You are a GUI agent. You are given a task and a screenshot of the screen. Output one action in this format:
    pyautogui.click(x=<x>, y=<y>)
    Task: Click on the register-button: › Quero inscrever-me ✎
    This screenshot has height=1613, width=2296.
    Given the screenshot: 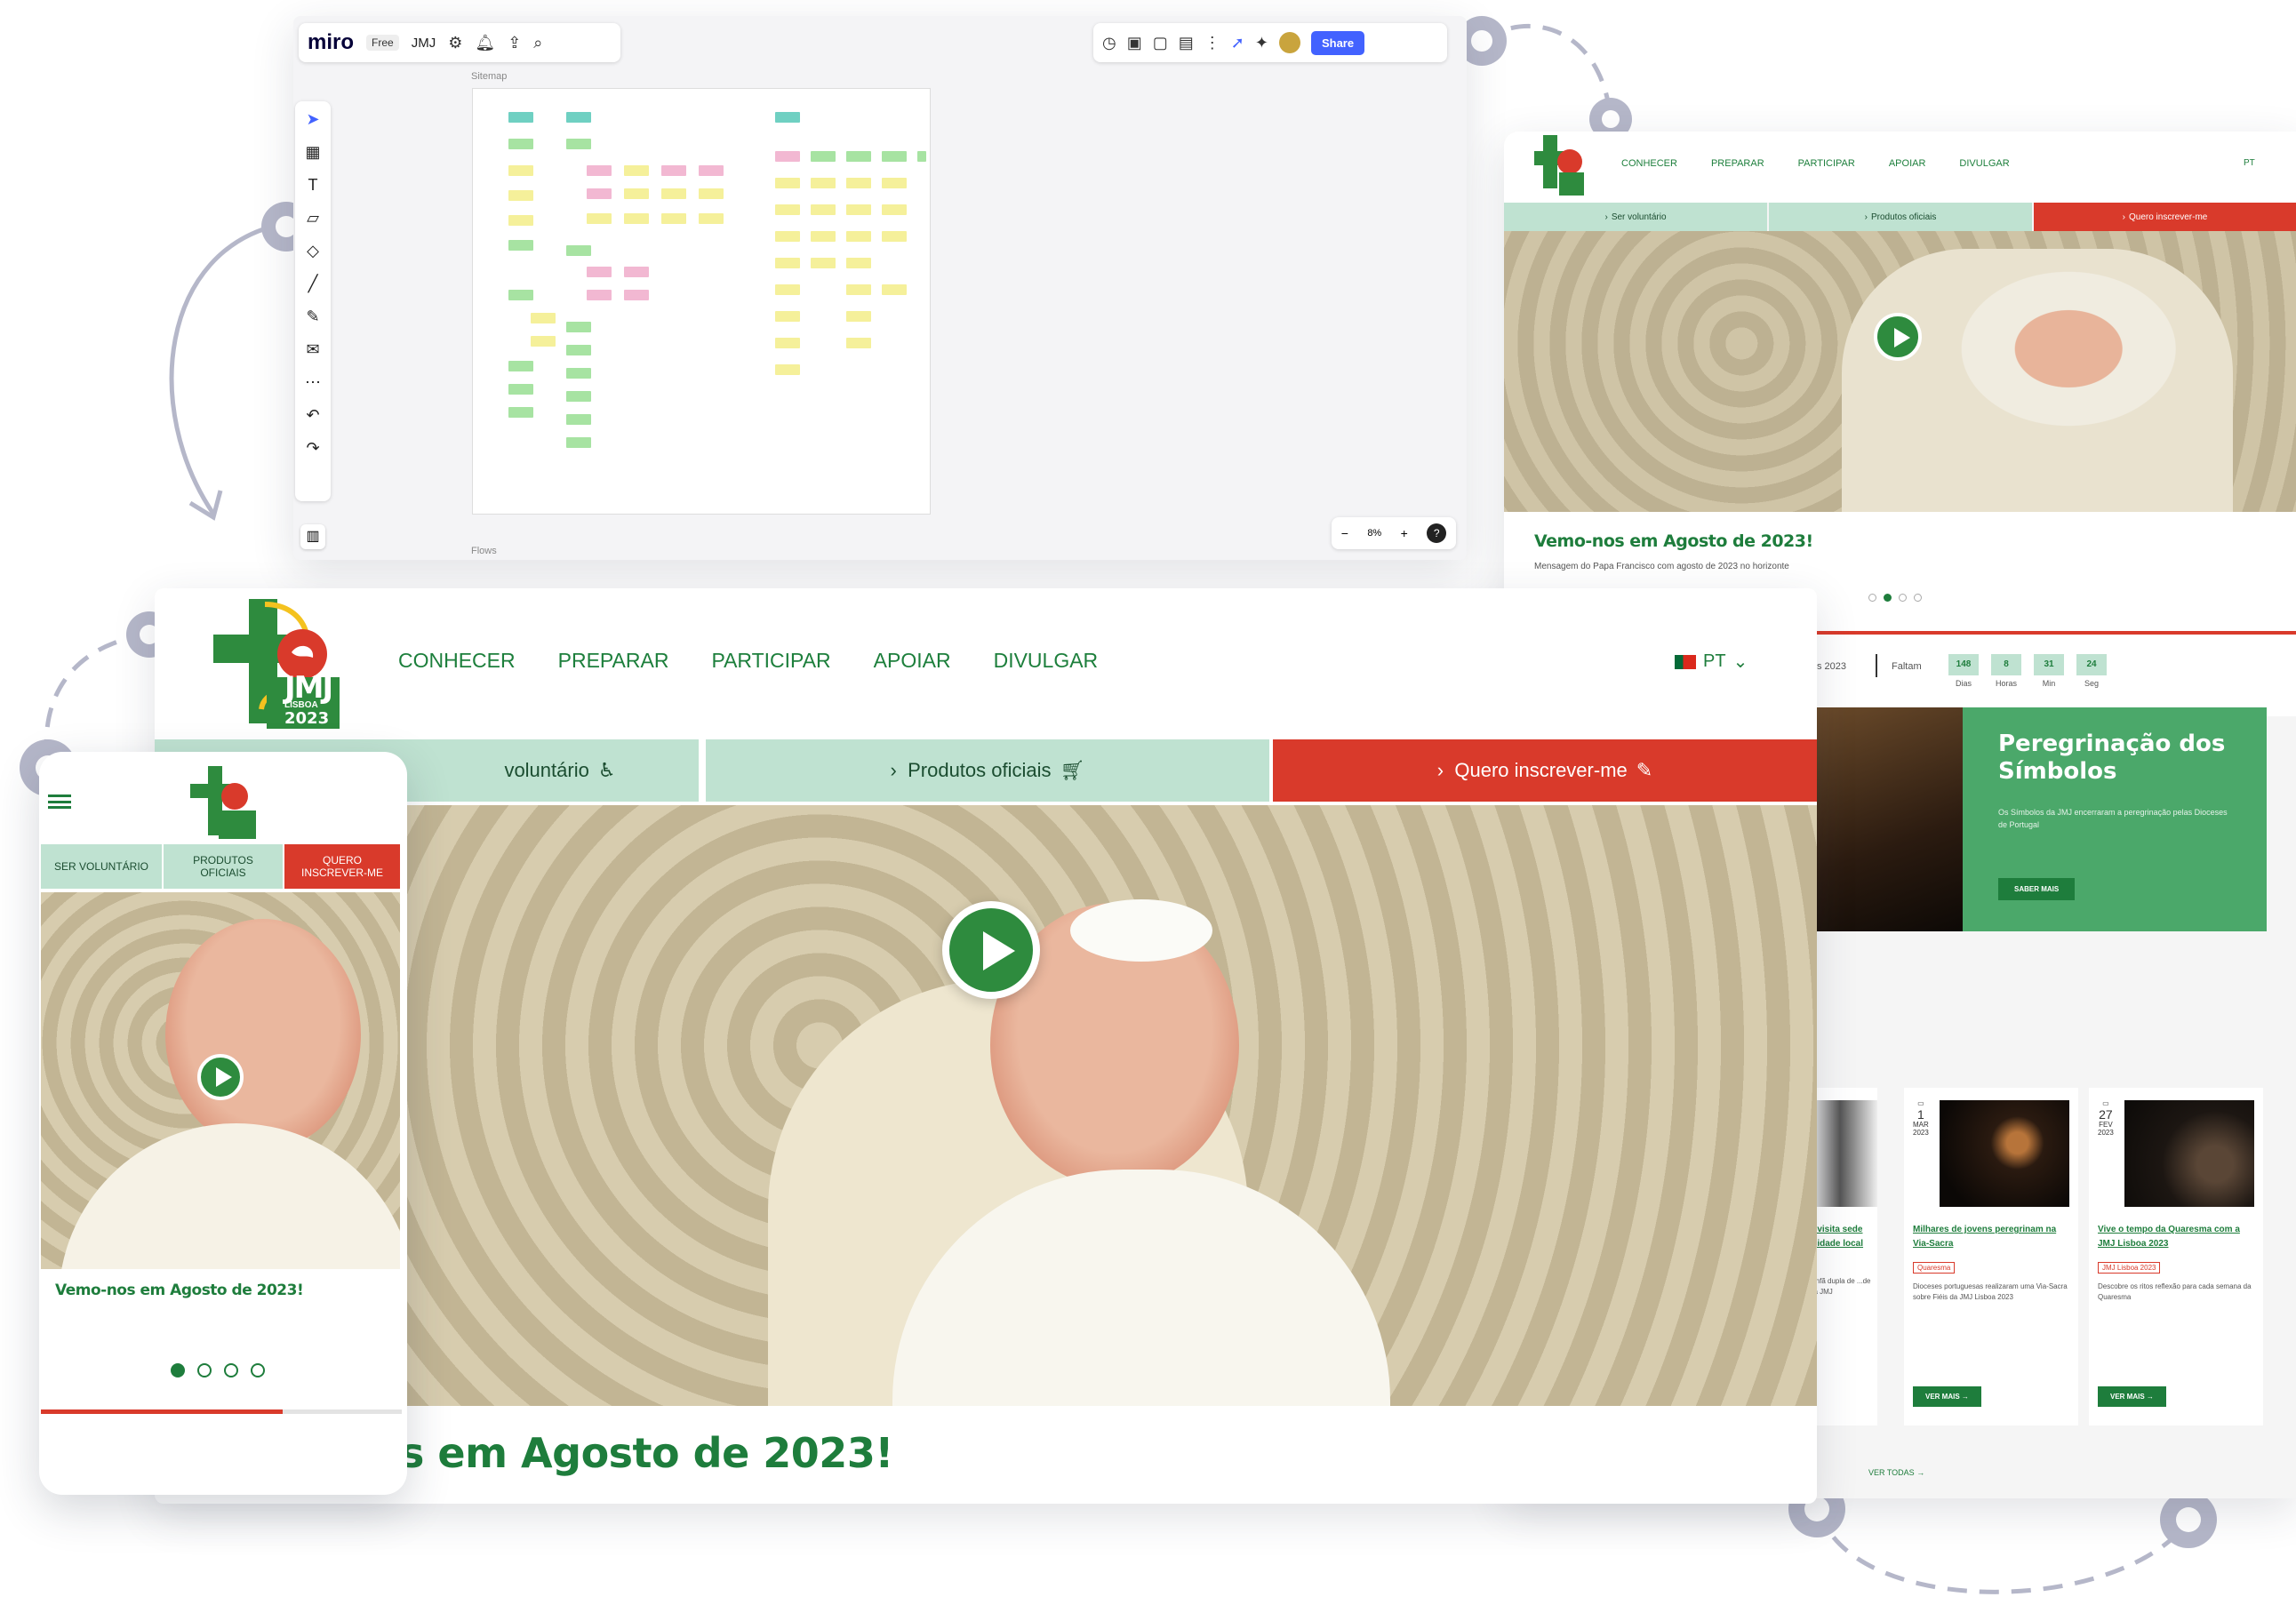 What is the action you would take?
    pyautogui.click(x=1545, y=770)
    